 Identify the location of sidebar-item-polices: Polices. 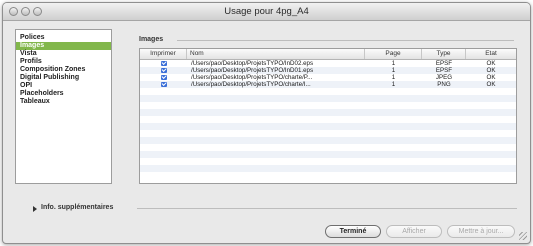
(63, 38).